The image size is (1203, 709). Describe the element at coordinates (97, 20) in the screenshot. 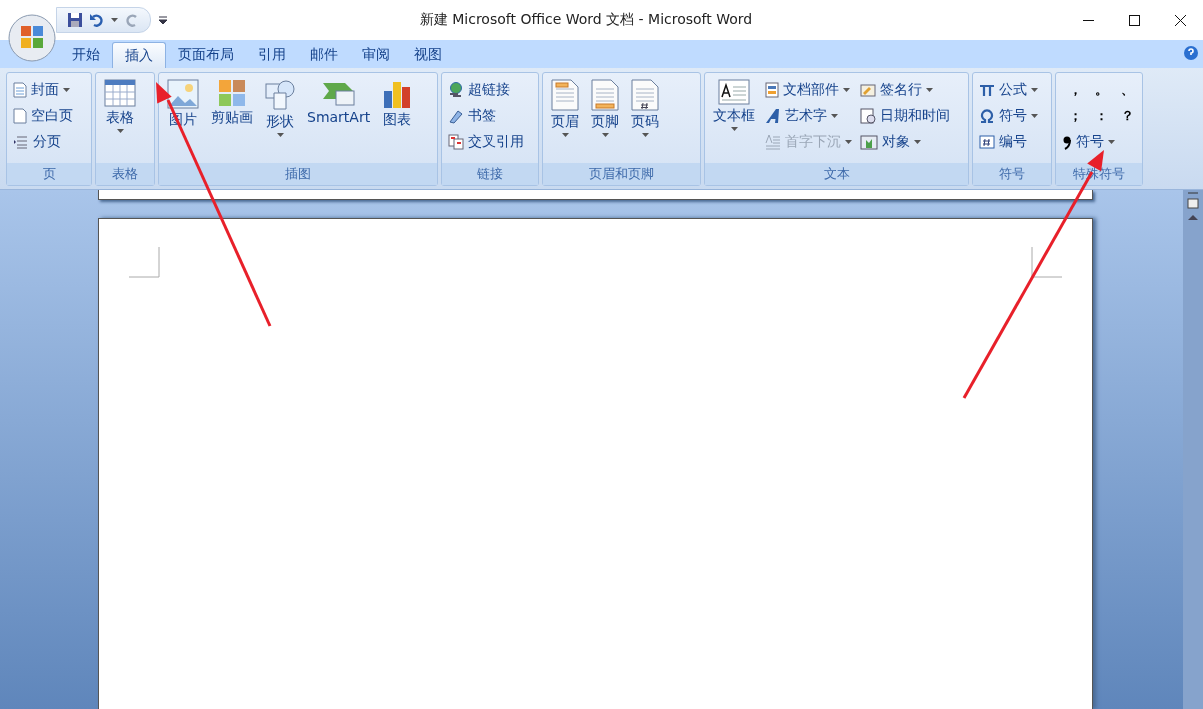

I see `undo-icon` at that location.